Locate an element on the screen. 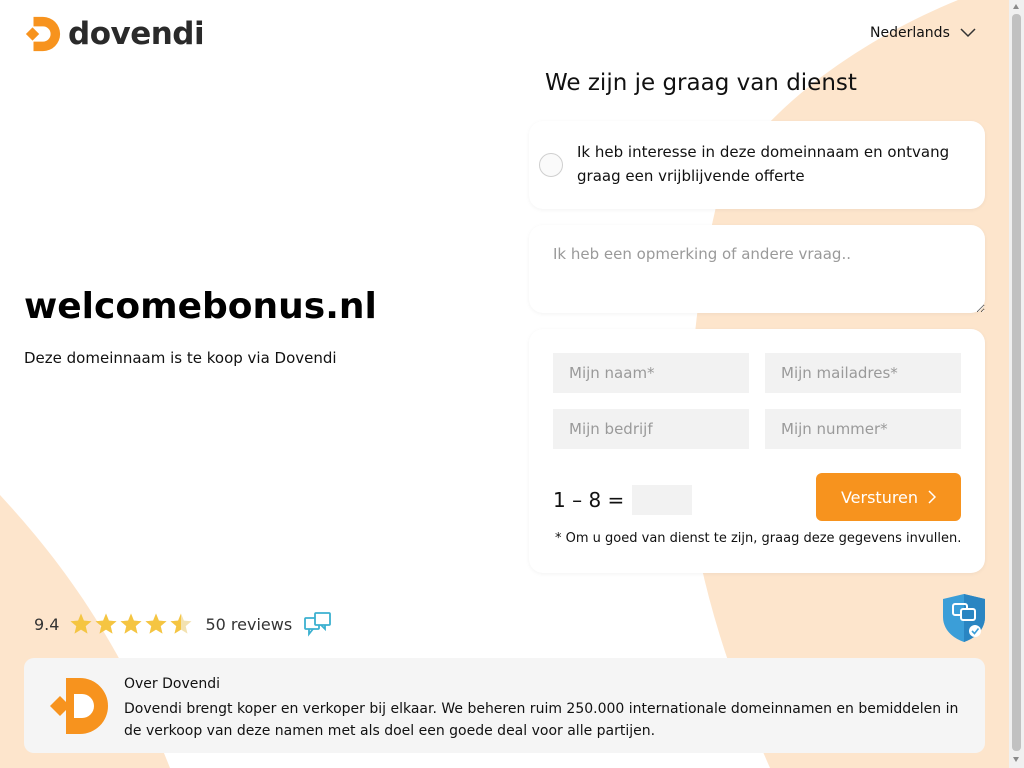 The width and height of the screenshot is (1024, 768). chat-bubbles-icon is located at coordinates (318, 624).